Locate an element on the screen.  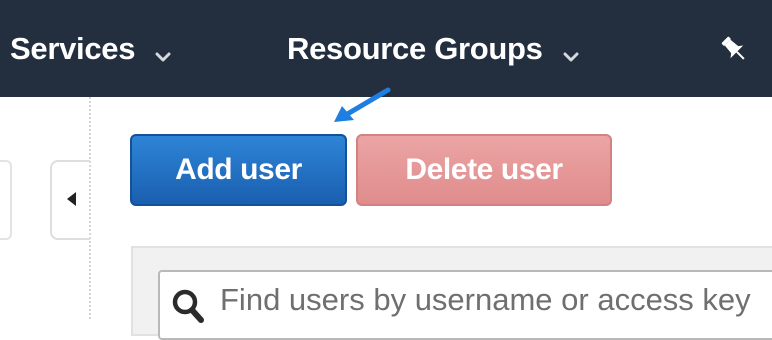
triangle-left-icon is located at coordinates (71, 199).